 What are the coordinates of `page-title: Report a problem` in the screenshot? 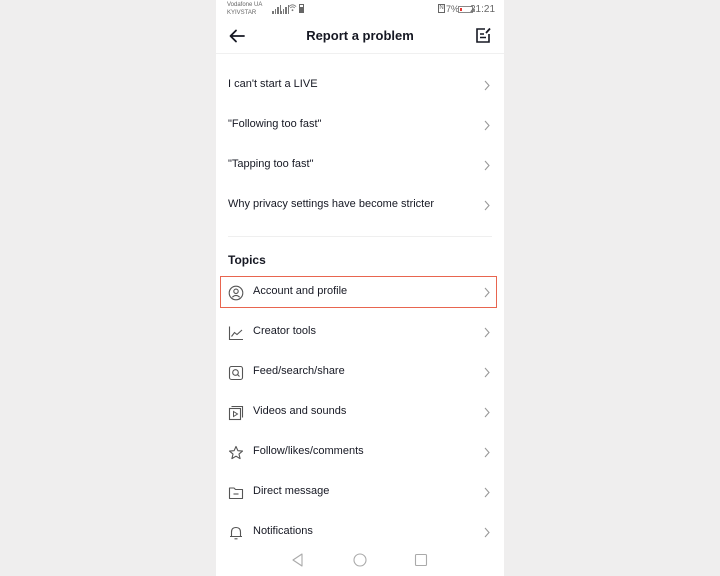 It's located at (360, 35).